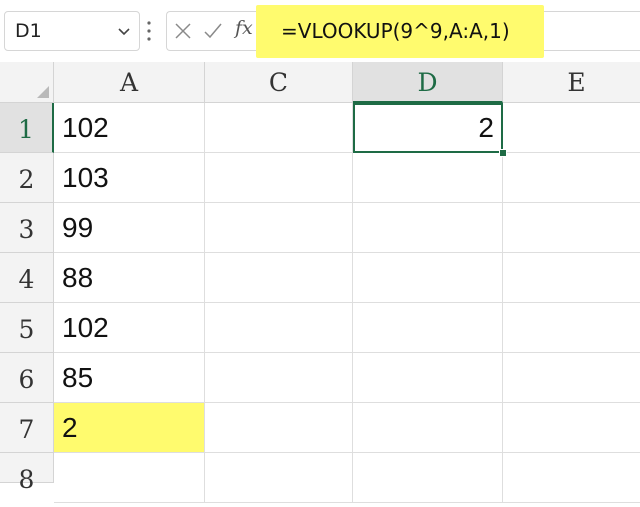 This screenshot has width=640, height=507. Describe the element at coordinates (279, 328) in the screenshot. I see `cell-c5` at that location.